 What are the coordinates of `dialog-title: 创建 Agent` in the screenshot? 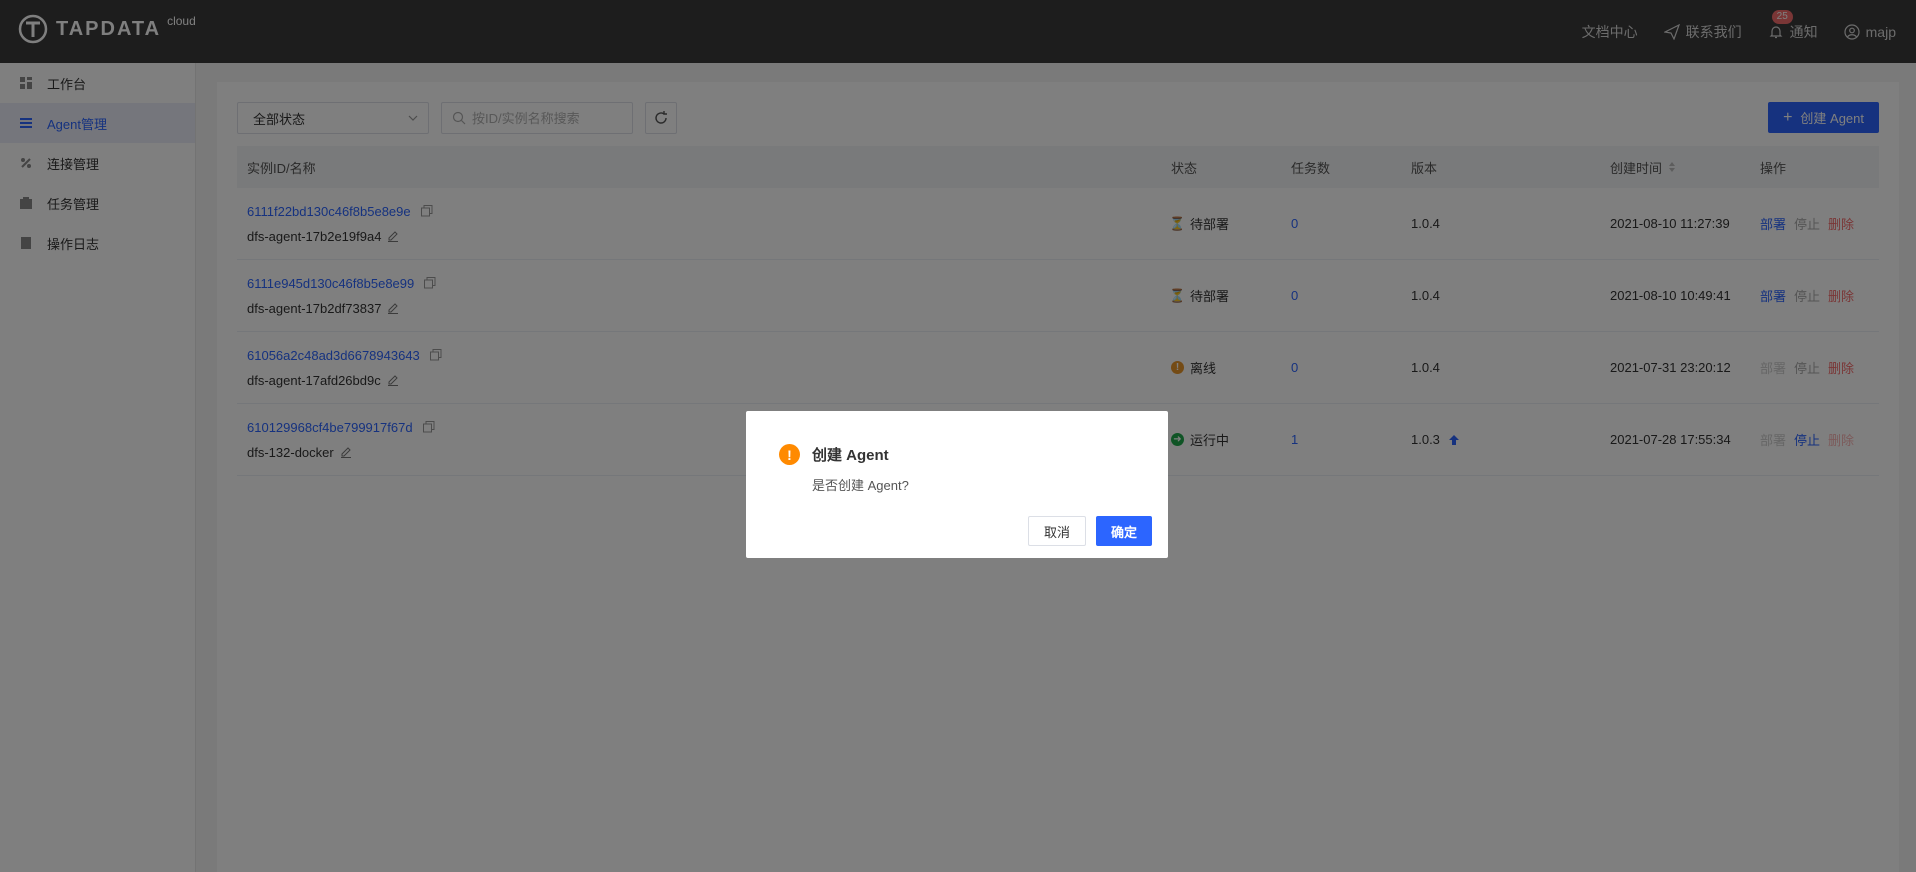 It's located at (850, 455).